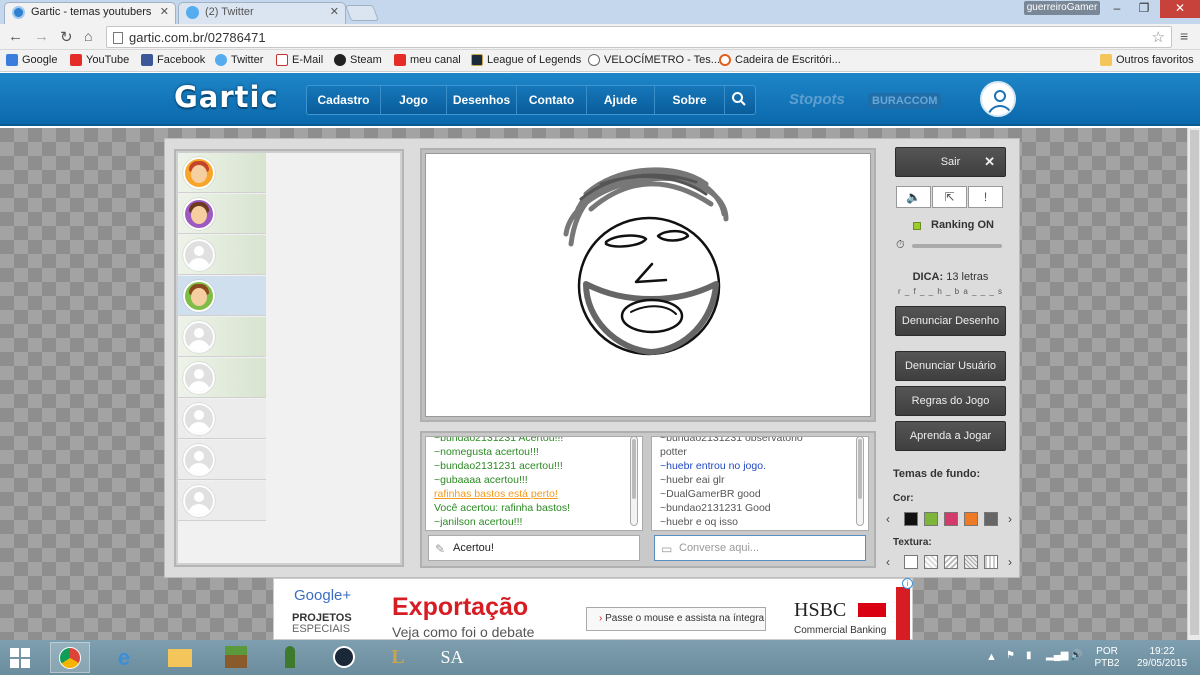 The width and height of the screenshot is (1200, 680). Describe the element at coordinates (991, 562) in the screenshot. I see `texture-swatch-grid` at that location.